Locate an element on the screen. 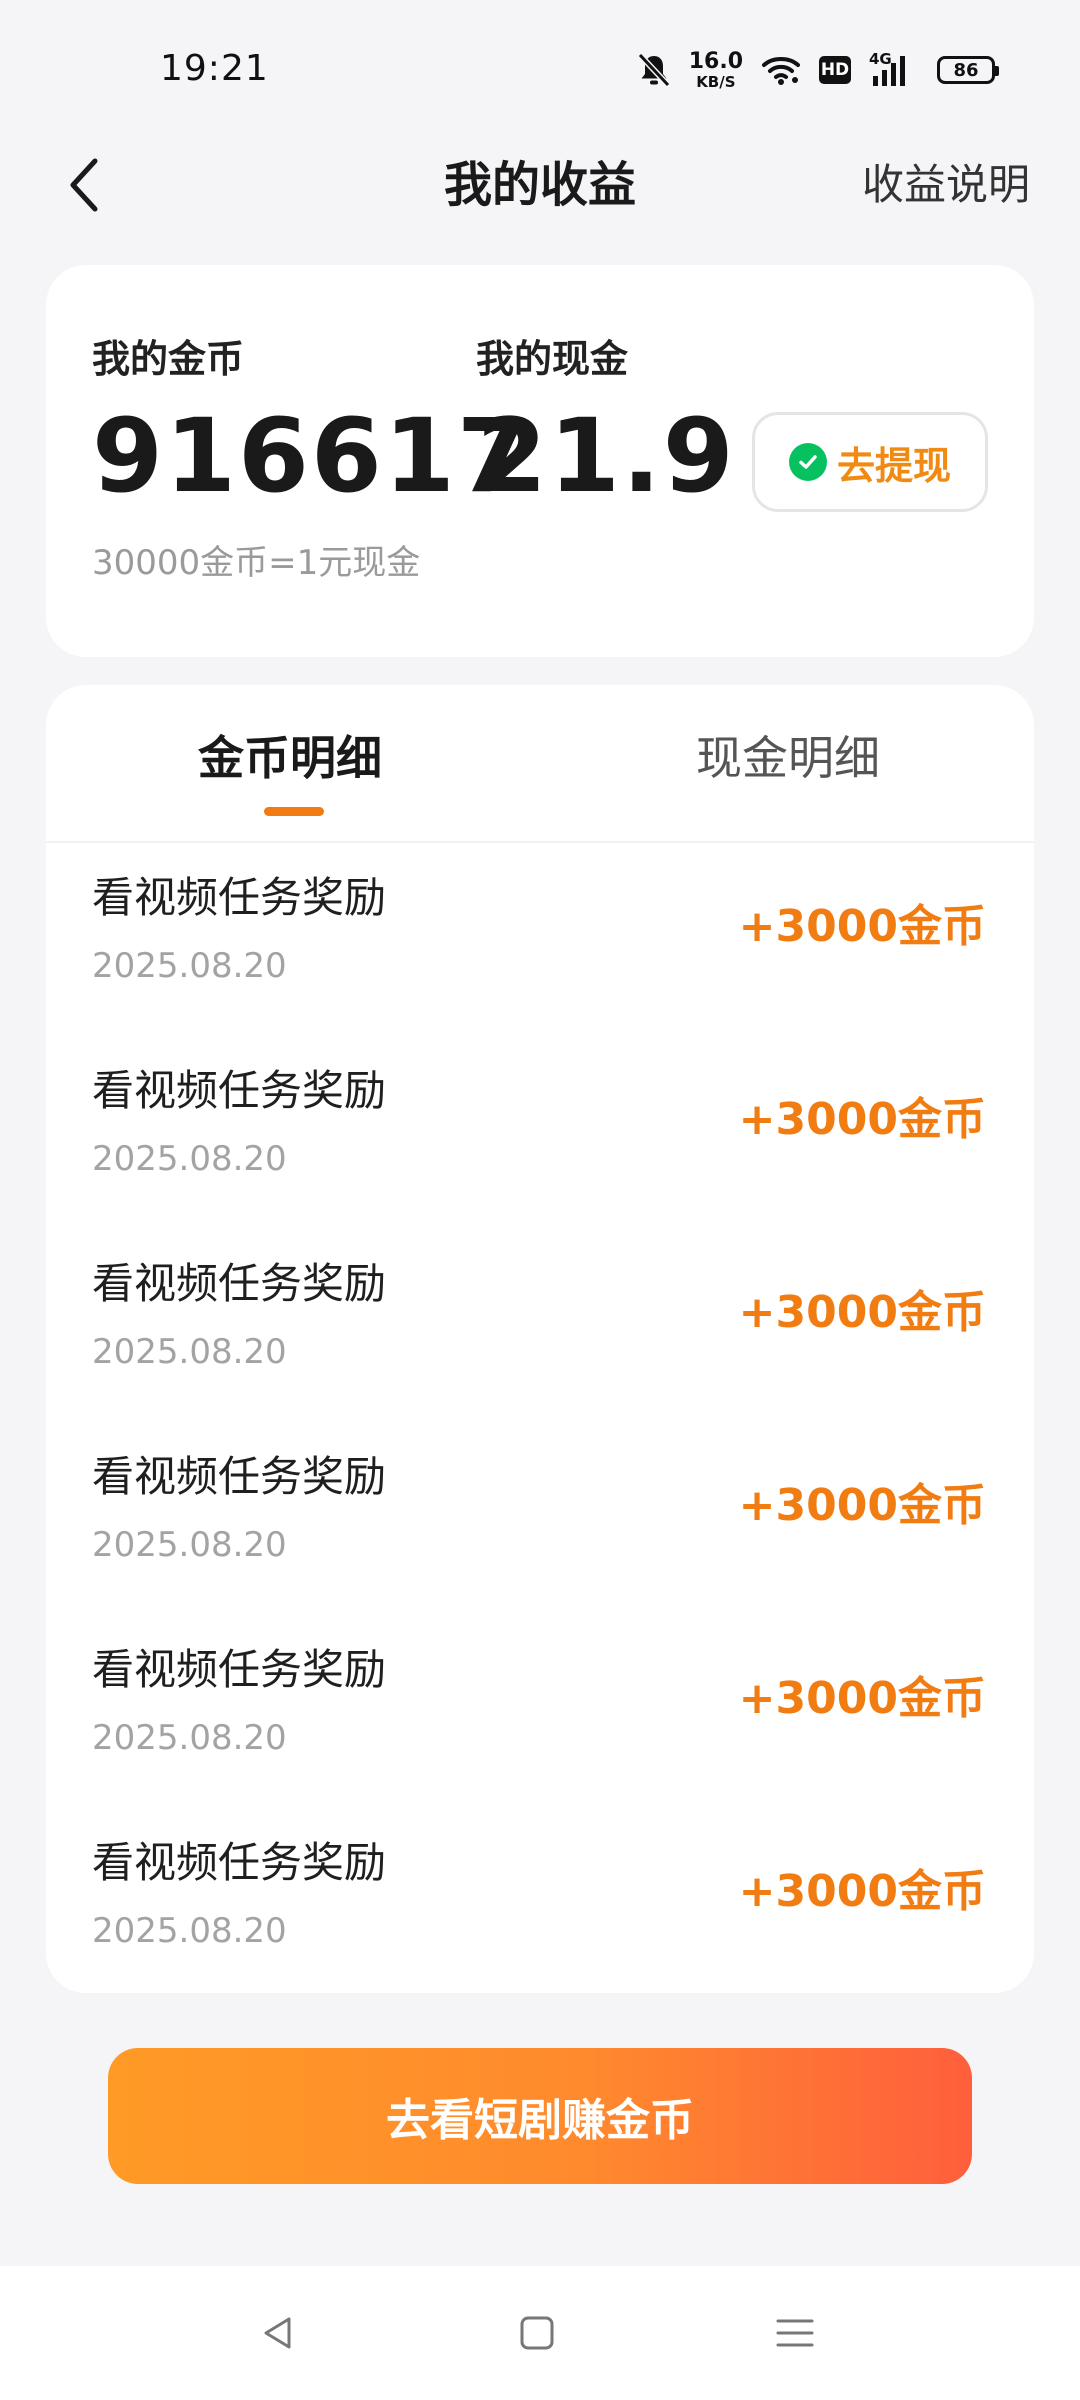 This screenshot has height=2400, width=1080. coins-value: 916617 is located at coordinates (311, 456).